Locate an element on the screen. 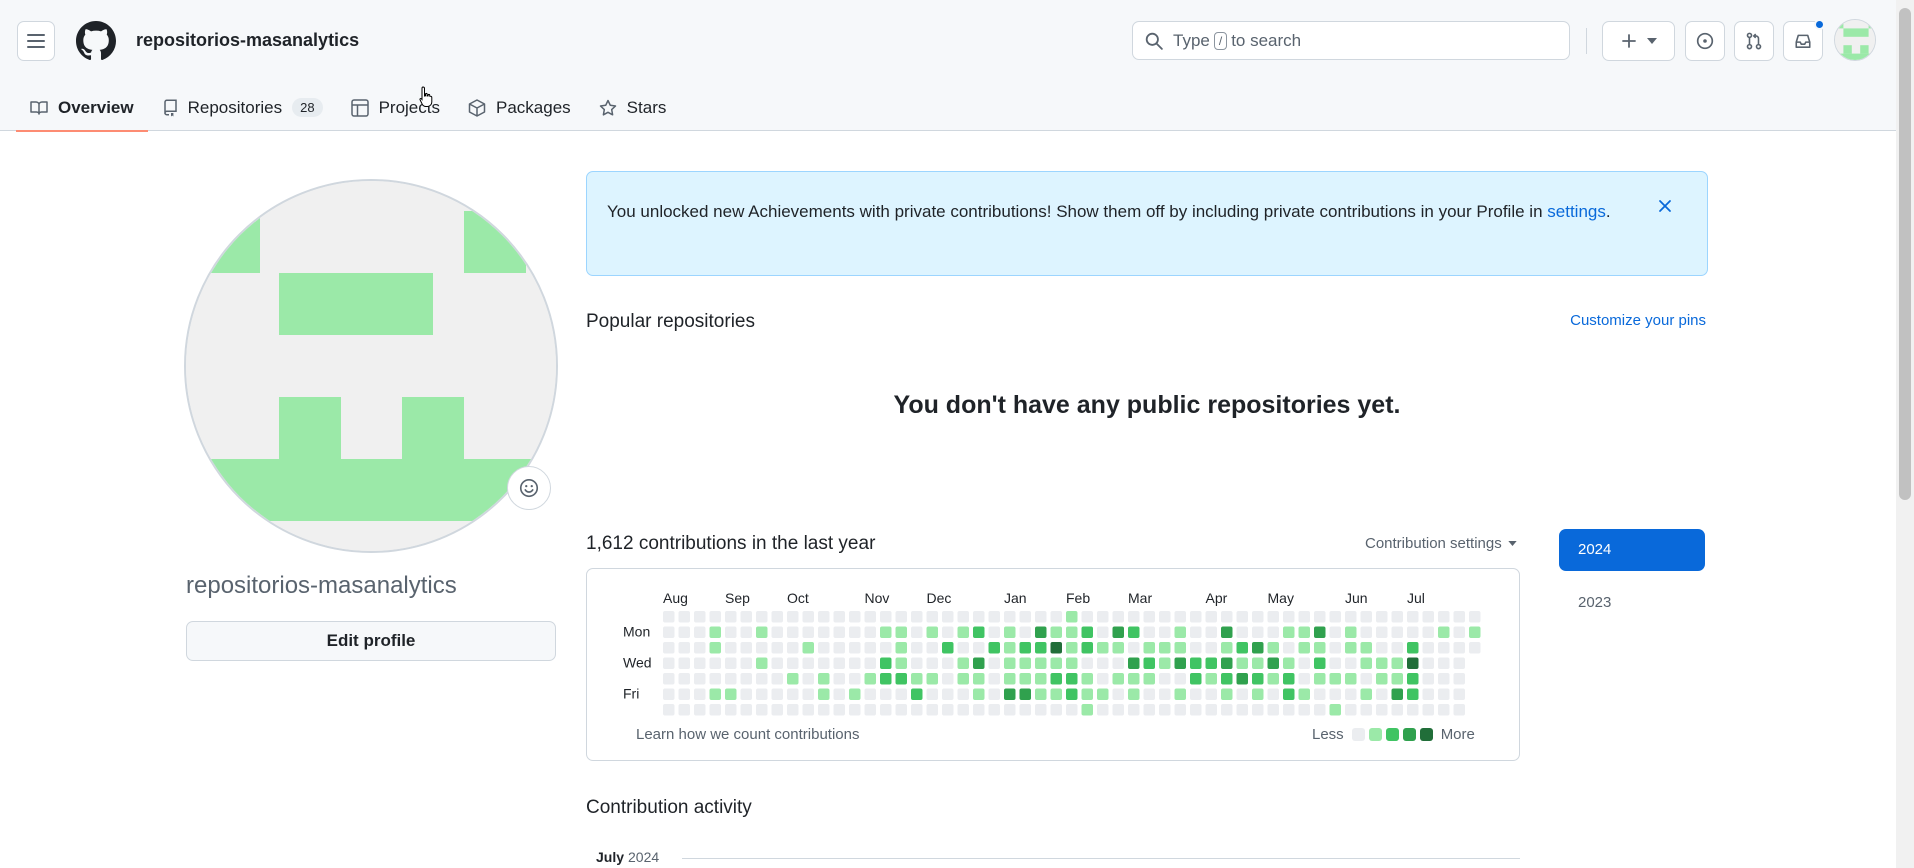 This screenshot has width=1914, height=868. tab-packages: Packages is located at coordinates (519, 107).